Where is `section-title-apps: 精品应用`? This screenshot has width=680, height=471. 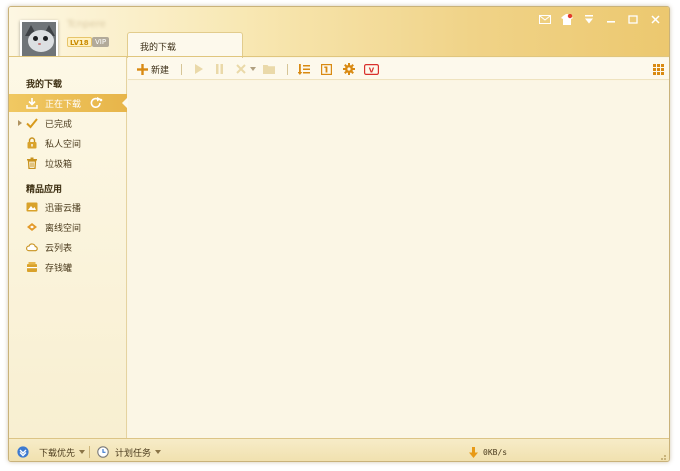
section-title-apps: 精品应用 is located at coordinates (44, 190).